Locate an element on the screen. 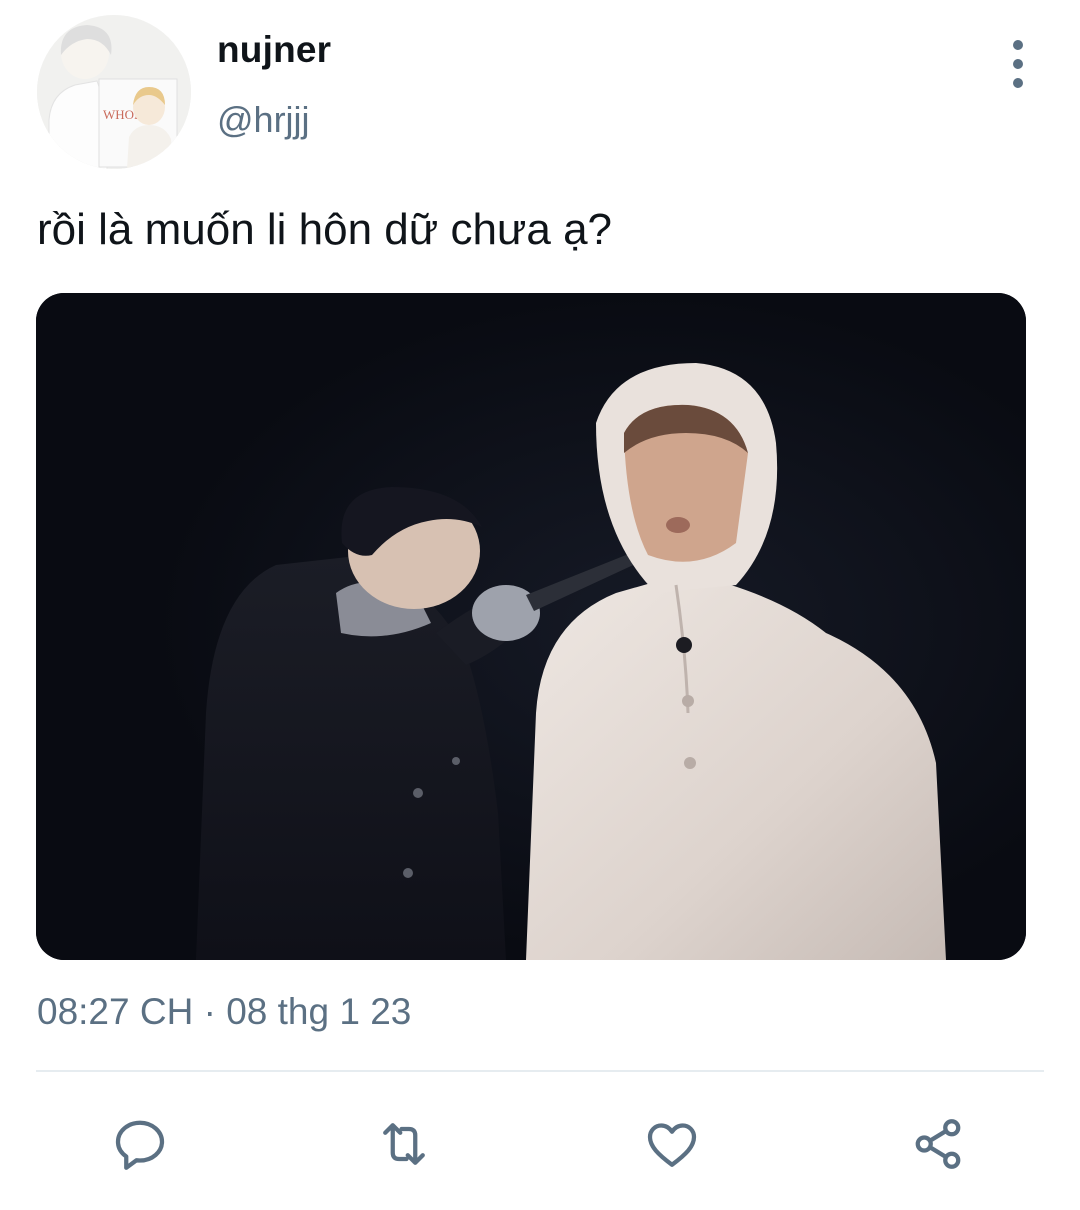 The width and height of the screenshot is (1080, 1210). retweet-icon is located at coordinates (404, 1144).